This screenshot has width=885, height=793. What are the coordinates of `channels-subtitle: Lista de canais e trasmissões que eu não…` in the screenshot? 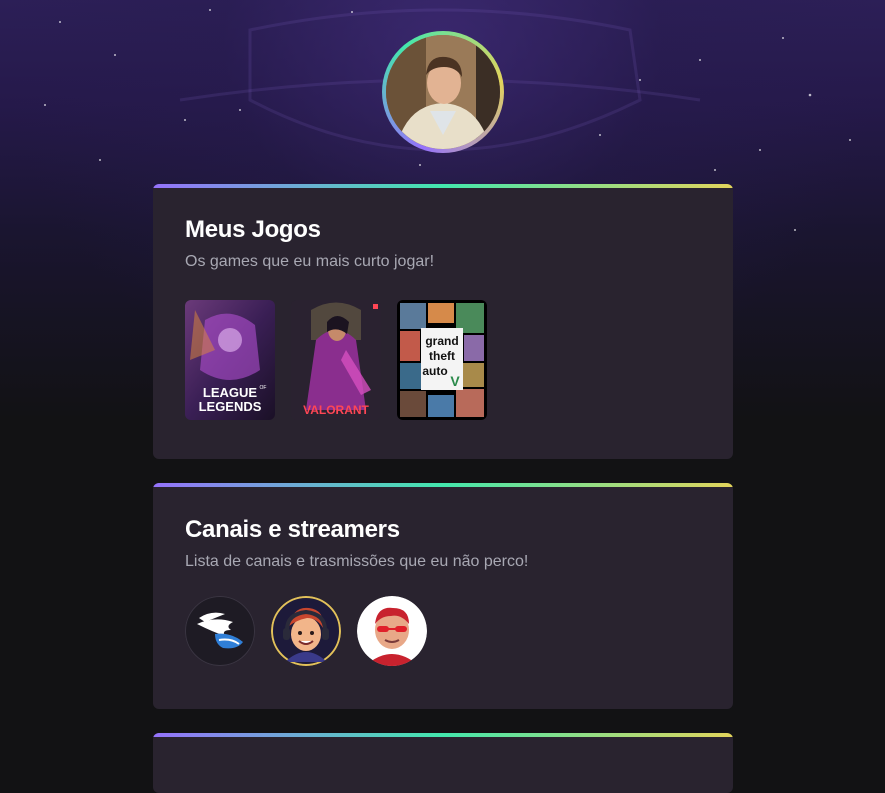 It's located at (357, 561).